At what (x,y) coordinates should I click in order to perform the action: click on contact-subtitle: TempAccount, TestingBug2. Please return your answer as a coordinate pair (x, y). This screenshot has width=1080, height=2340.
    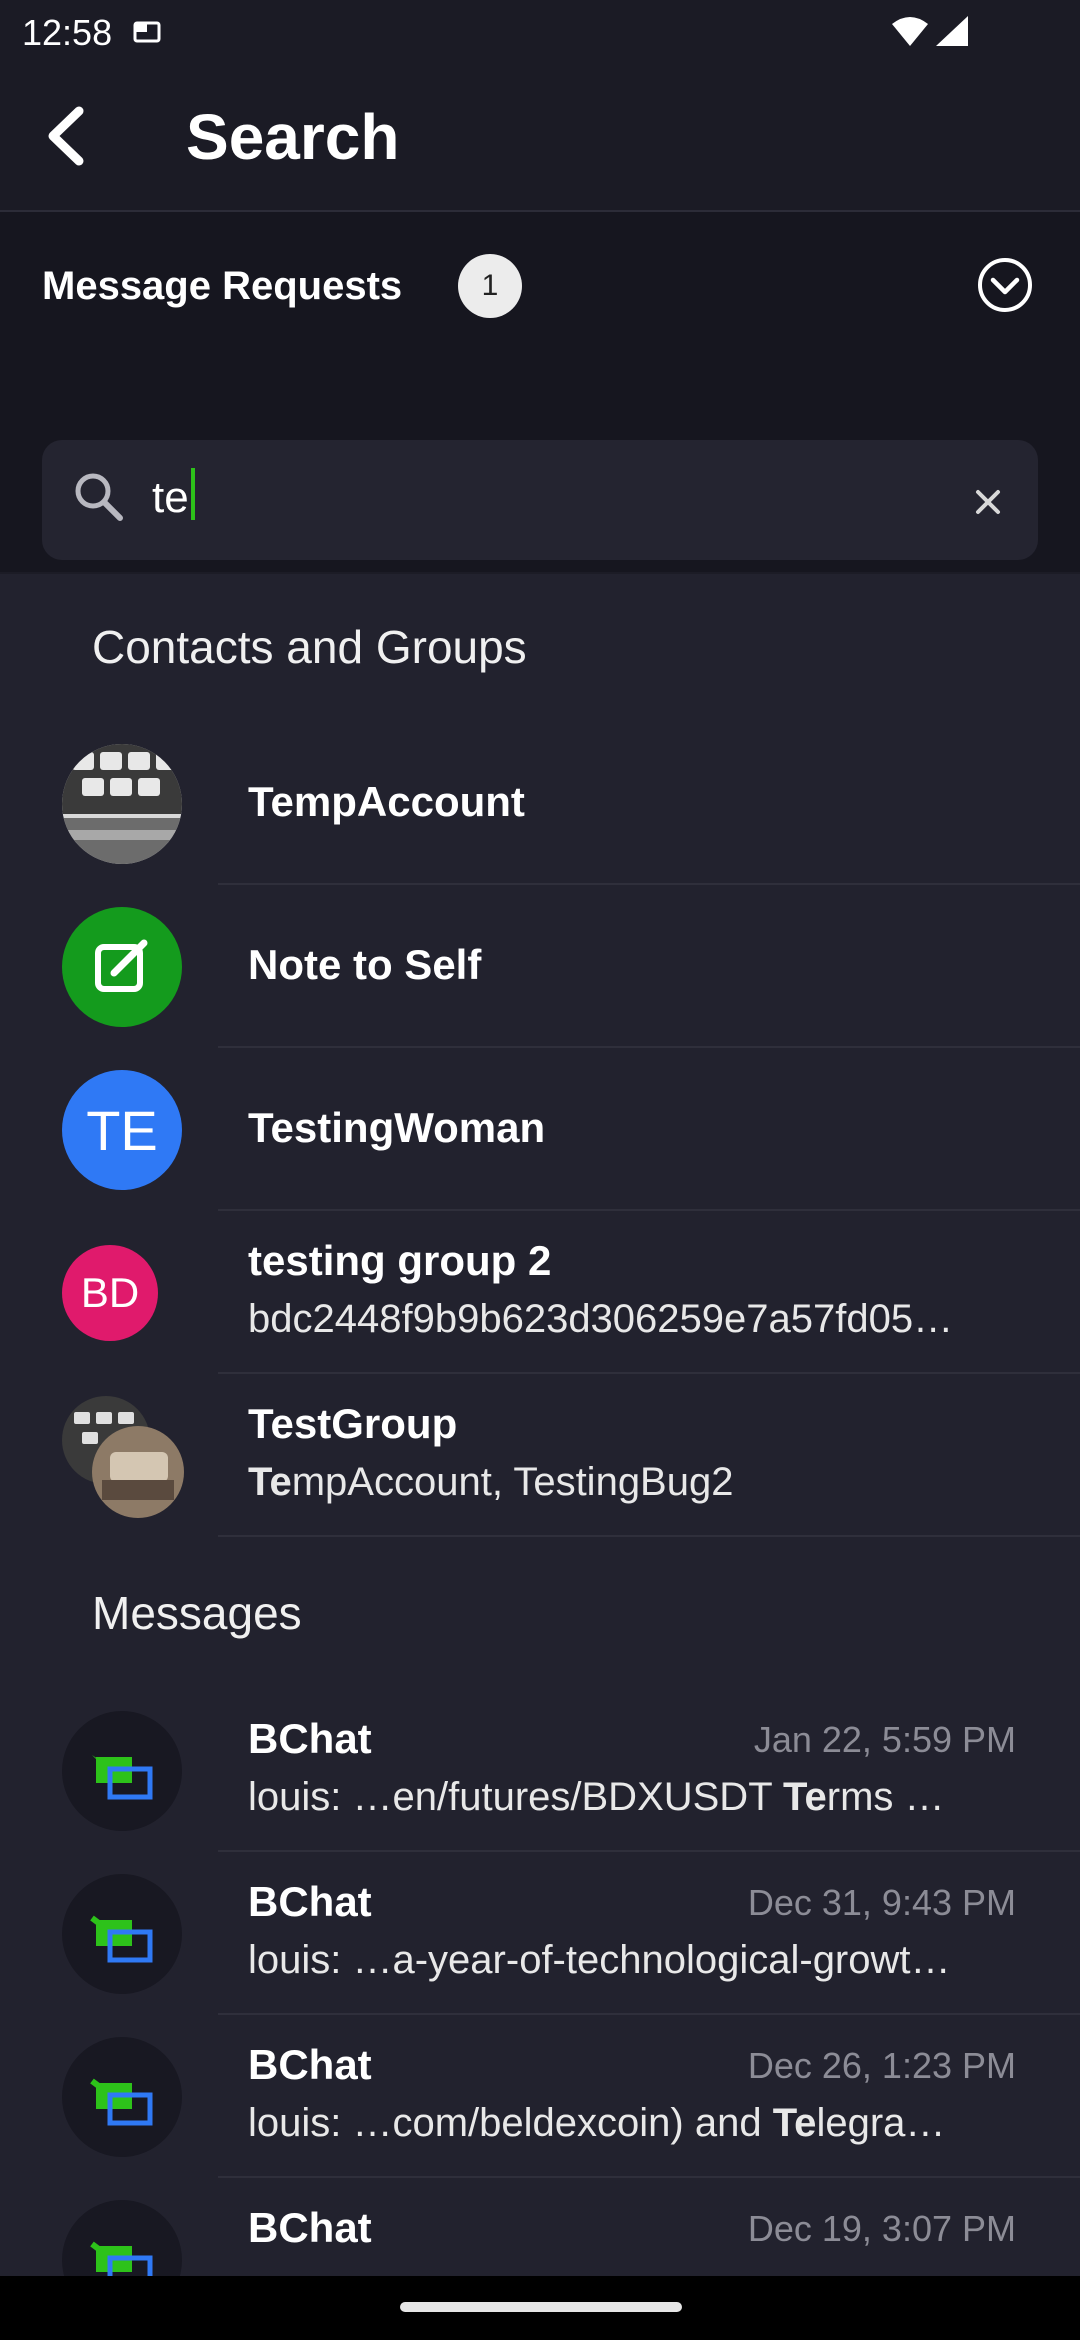
    Looking at the image, I should click on (491, 1482).